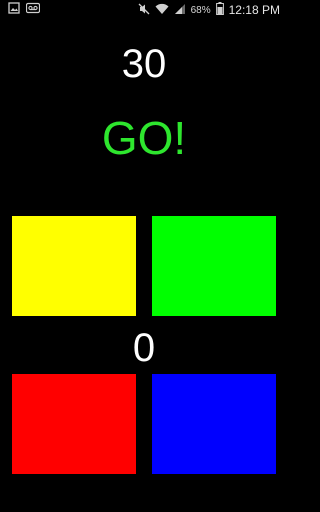 Image resolution: width=320 pixels, height=512 pixels. I want to click on game-status: GO!, so click(144, 138).